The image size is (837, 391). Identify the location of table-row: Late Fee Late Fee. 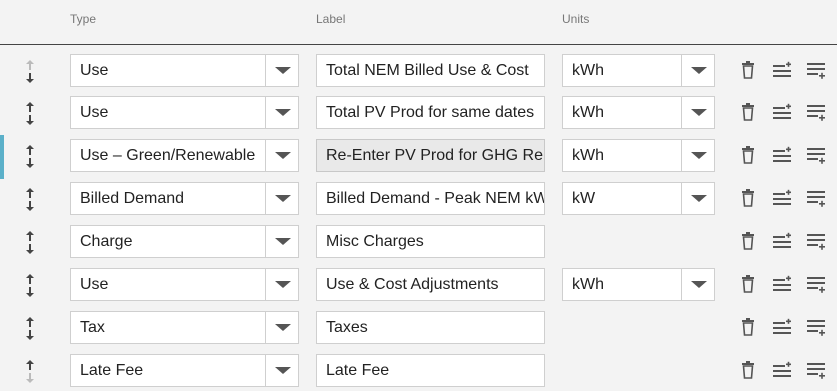
(418, 371).